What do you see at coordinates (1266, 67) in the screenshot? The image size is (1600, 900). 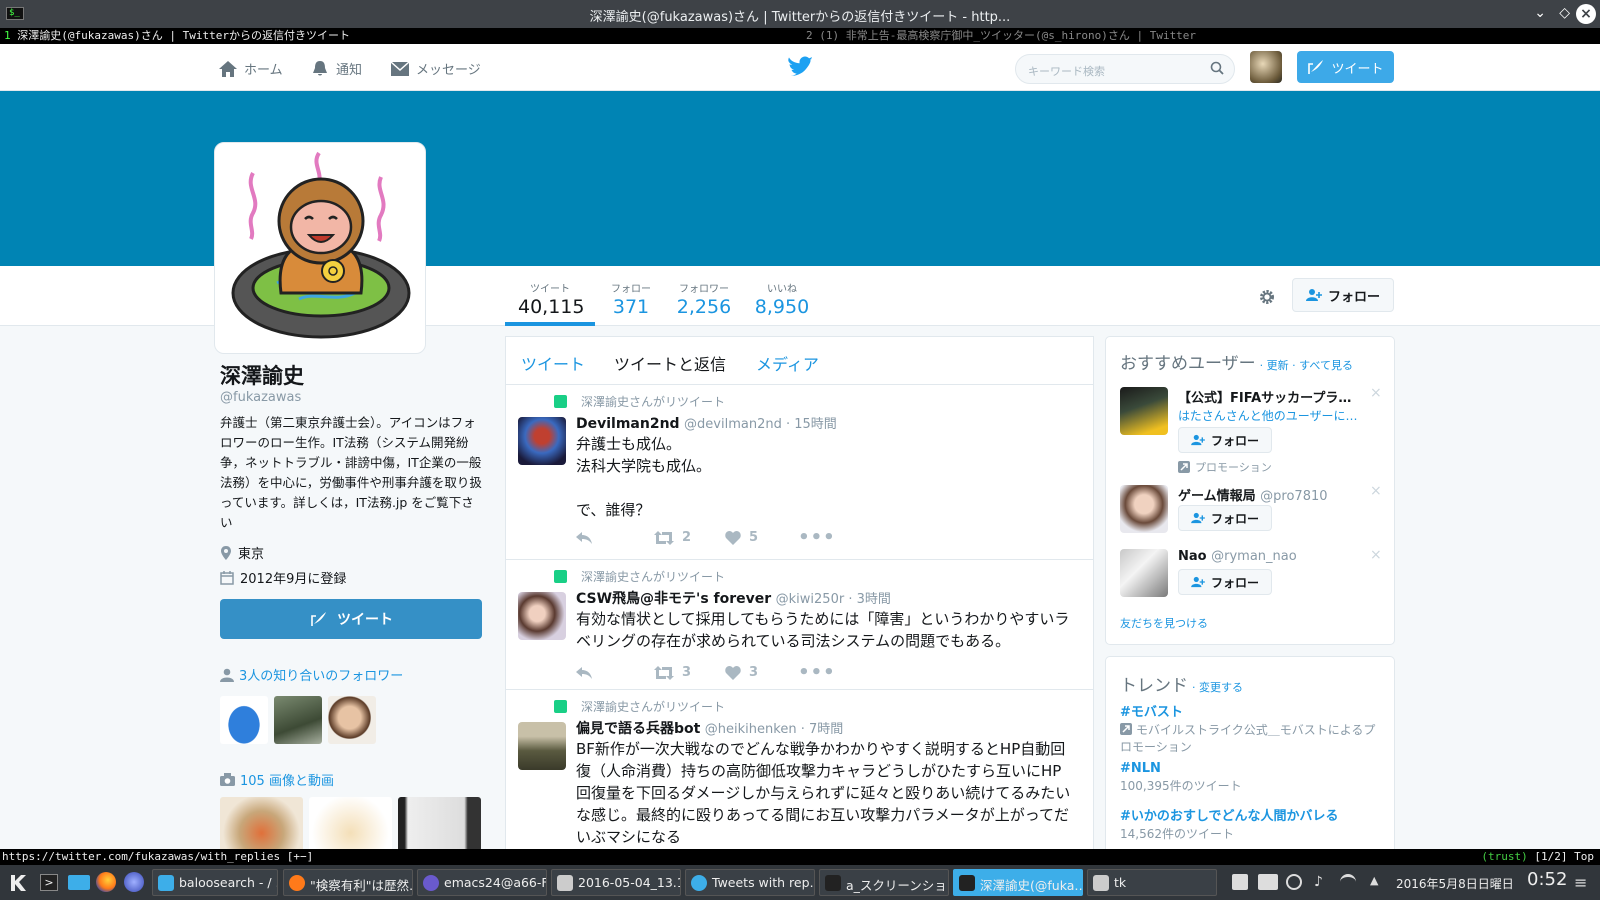 I see `account-avatar` at bounding box center [1266, 67].